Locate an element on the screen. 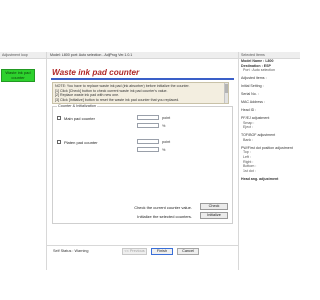 This screenshot has width=320, height=300. selected-item-line: Head ang. adjustment is located at coordinates (260, 178).